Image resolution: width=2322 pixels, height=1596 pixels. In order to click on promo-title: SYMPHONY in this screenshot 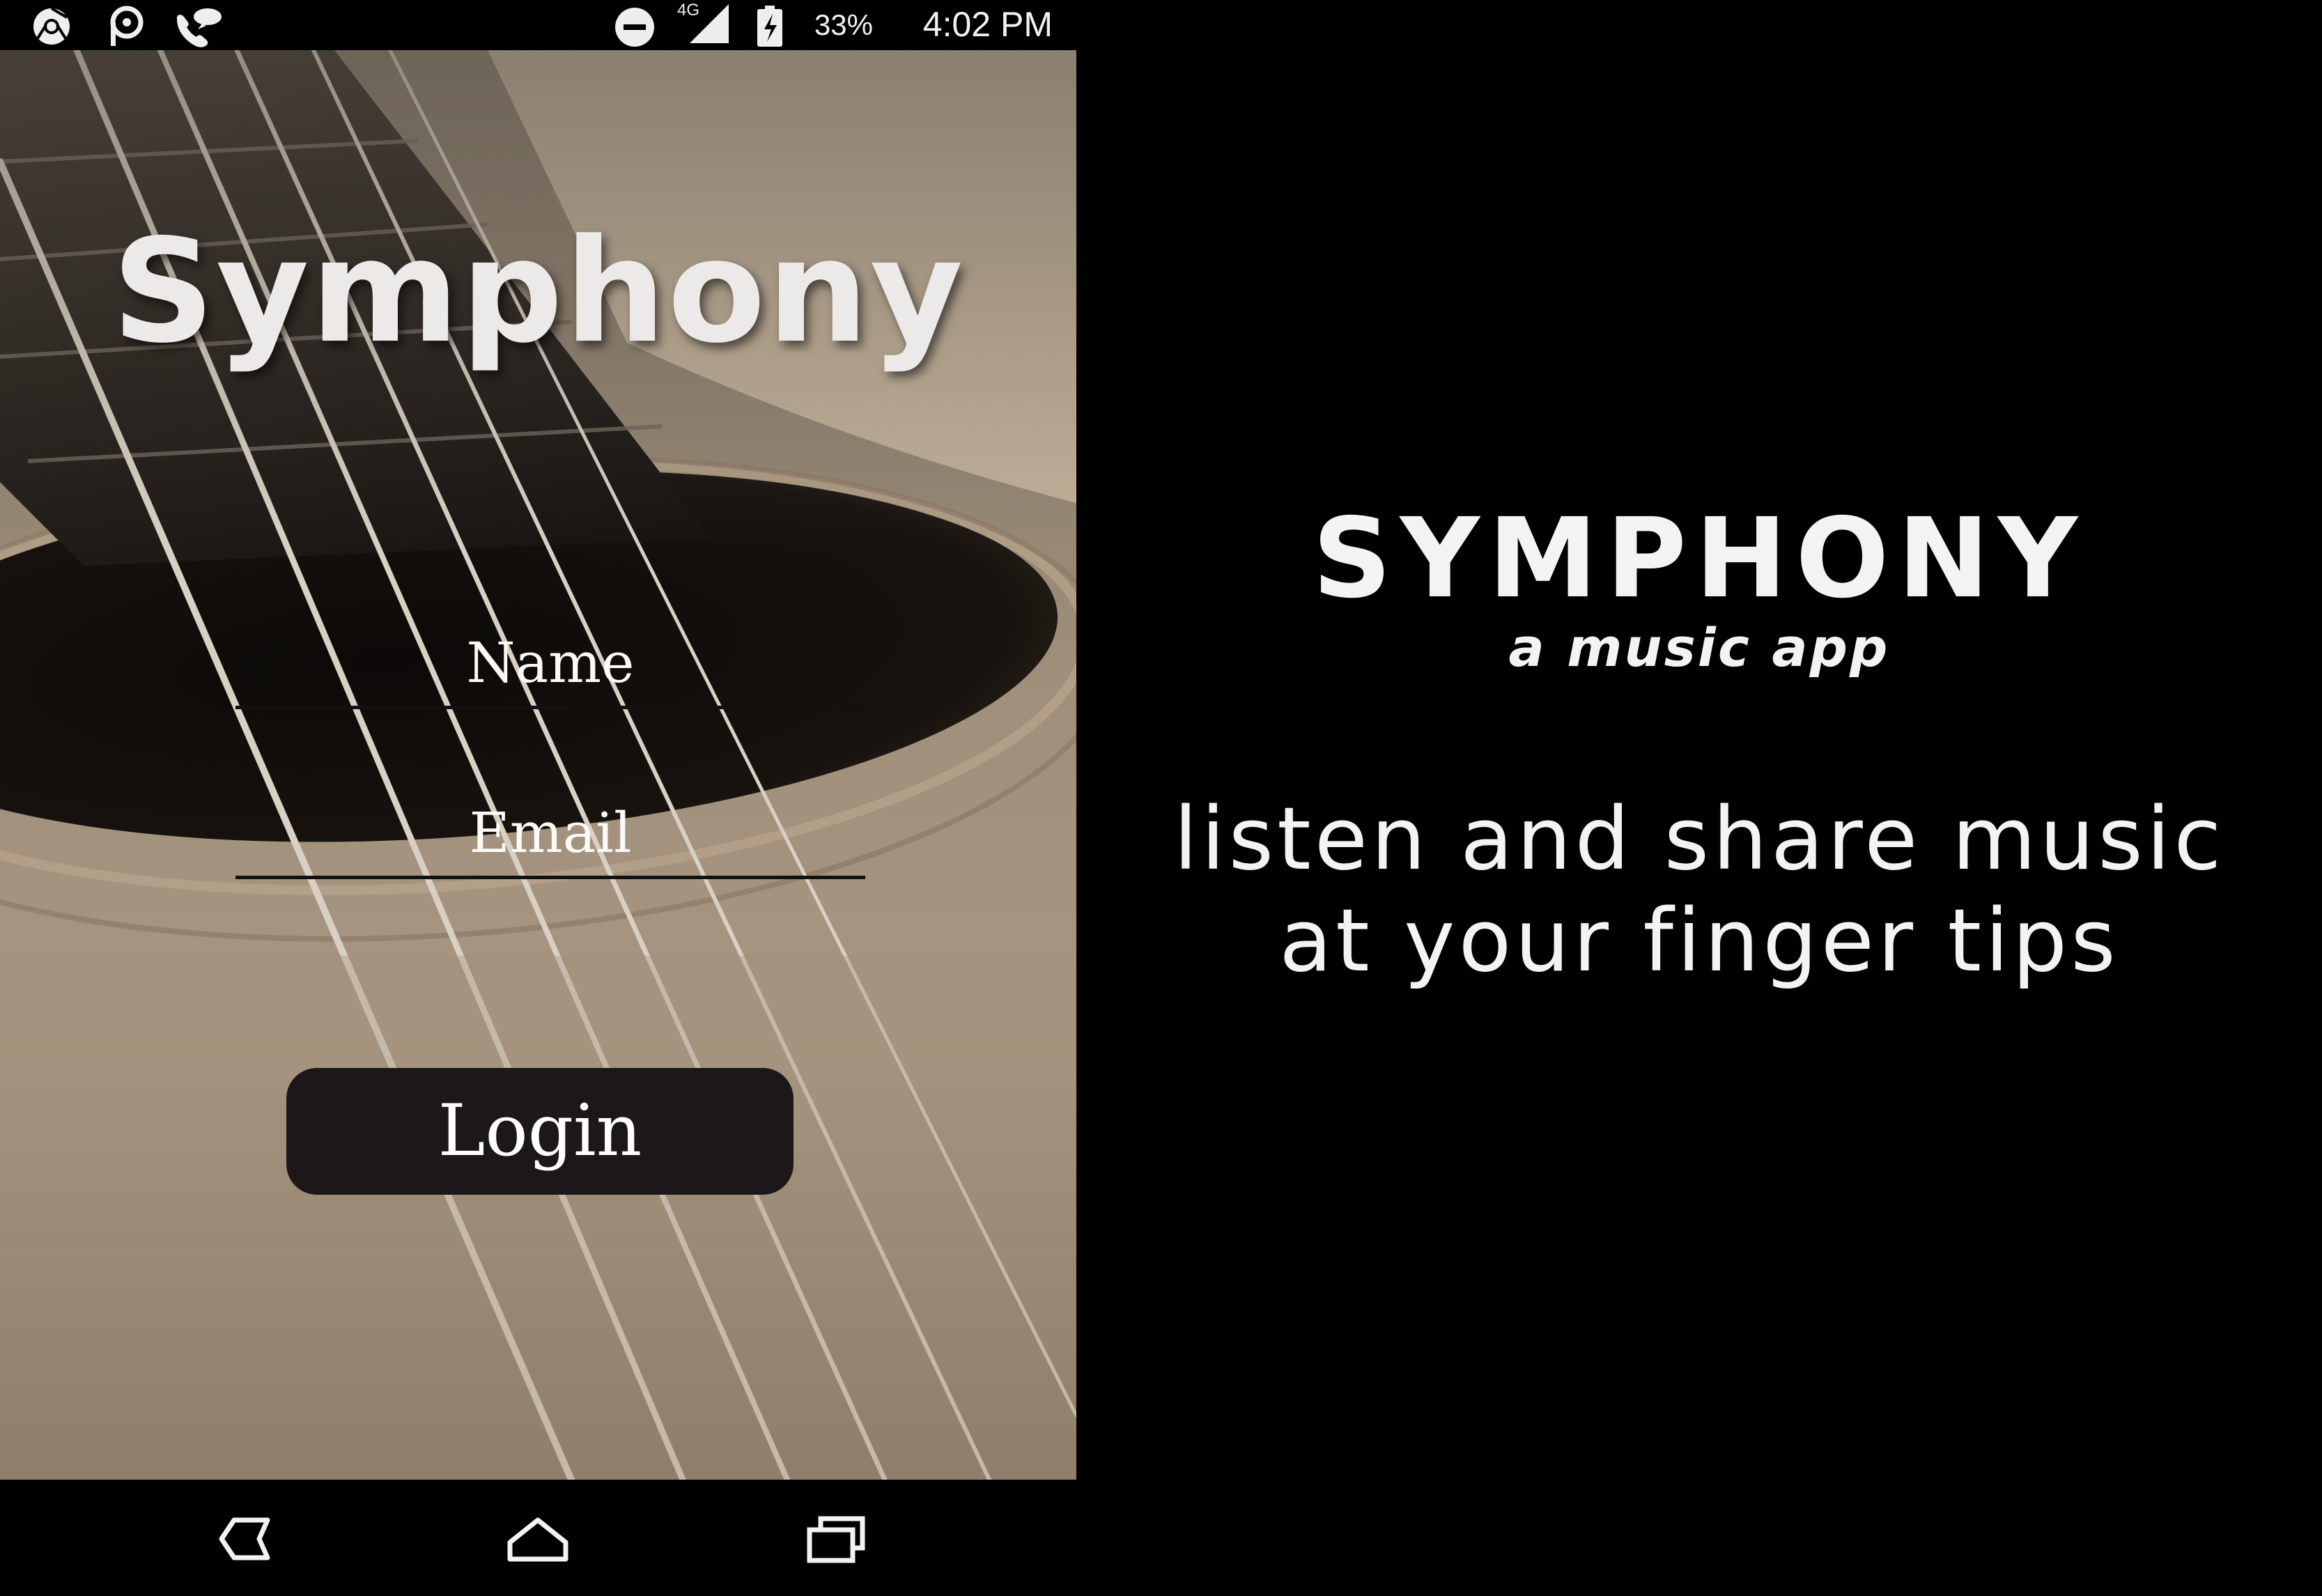, I will do `click(1699, 559)`.